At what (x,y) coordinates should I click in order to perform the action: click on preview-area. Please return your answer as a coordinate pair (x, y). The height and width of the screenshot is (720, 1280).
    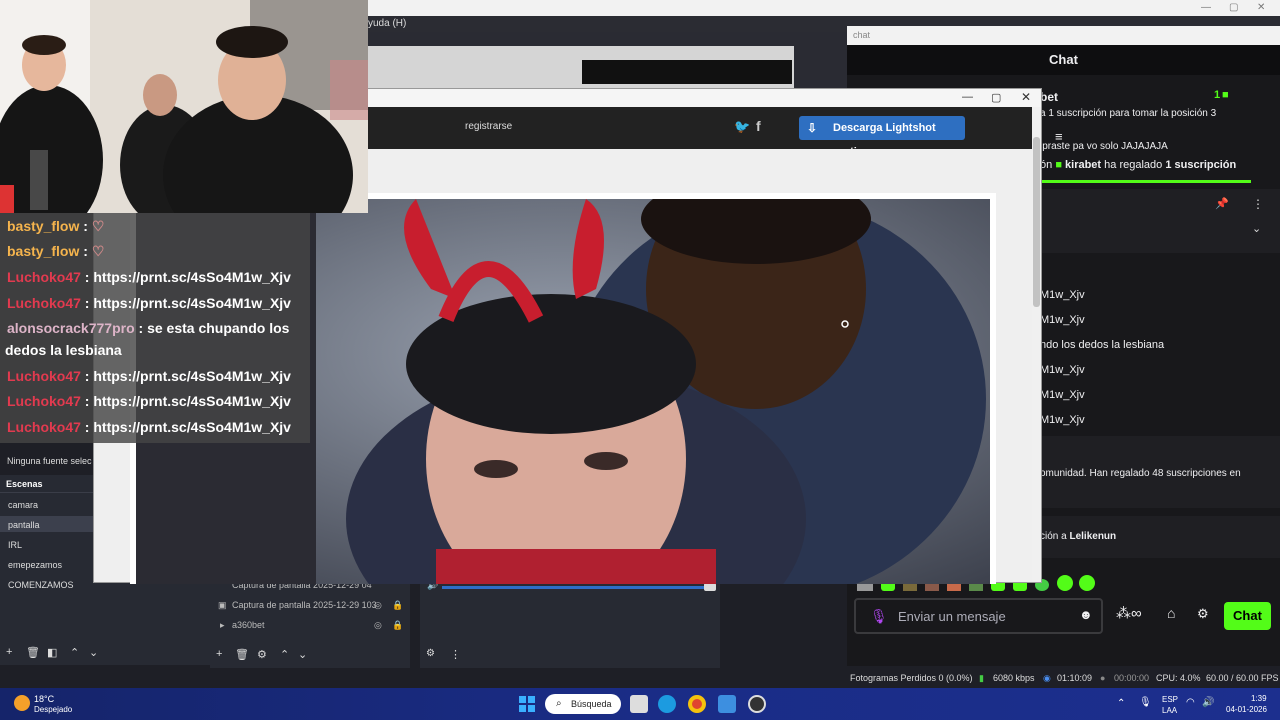
    Looking at the image, I should click on (608, 64).